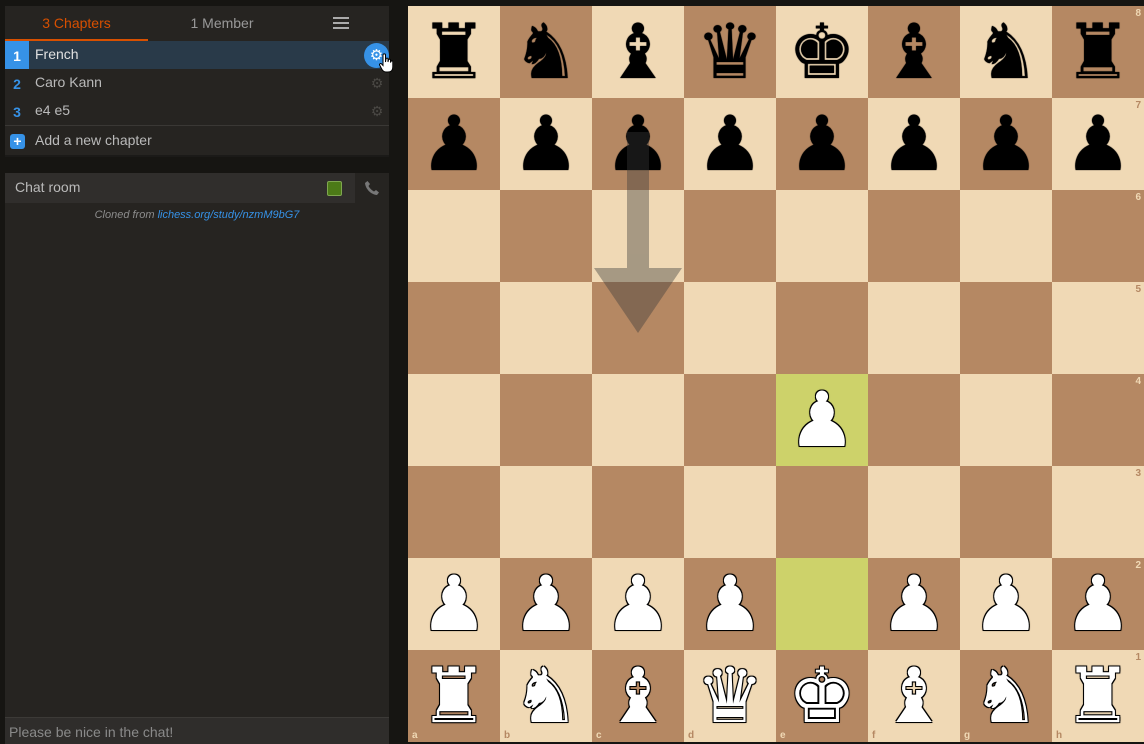  I want to click on square-a2: ♟, so click(454, 604).